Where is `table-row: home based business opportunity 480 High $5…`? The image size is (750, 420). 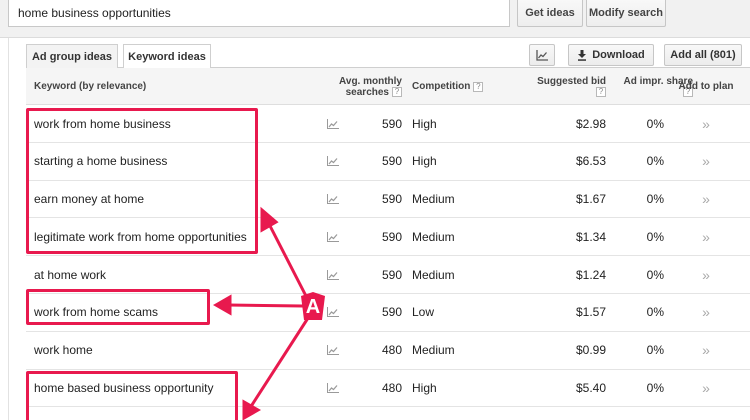 table-row: home based business opportunity 480 High $5… is located at coordinates (388, 388).